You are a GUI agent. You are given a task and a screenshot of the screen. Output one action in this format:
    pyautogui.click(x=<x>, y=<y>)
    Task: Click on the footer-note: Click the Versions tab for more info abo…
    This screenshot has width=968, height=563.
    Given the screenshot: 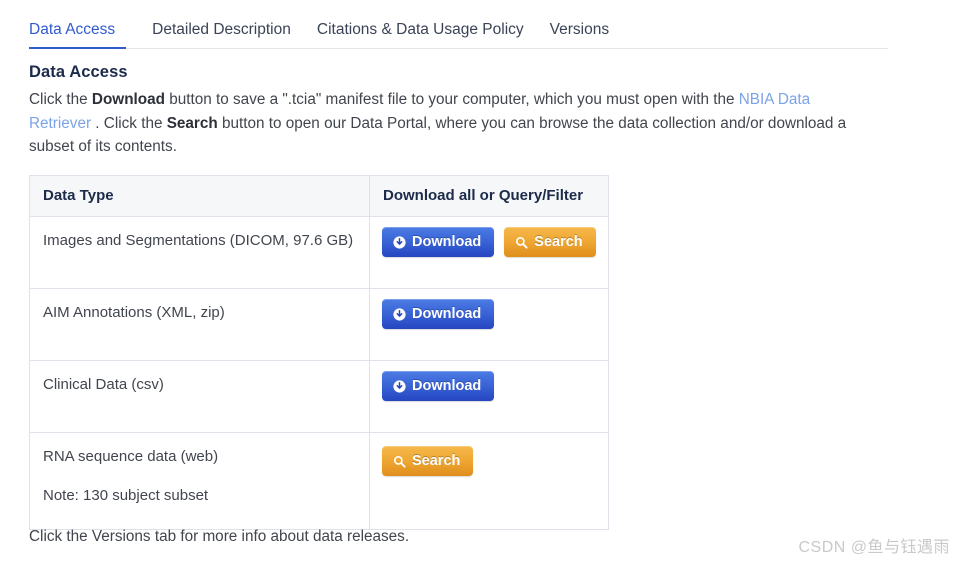 What is the action you would take?
    pyautogui.click(x=219, y=536)
    